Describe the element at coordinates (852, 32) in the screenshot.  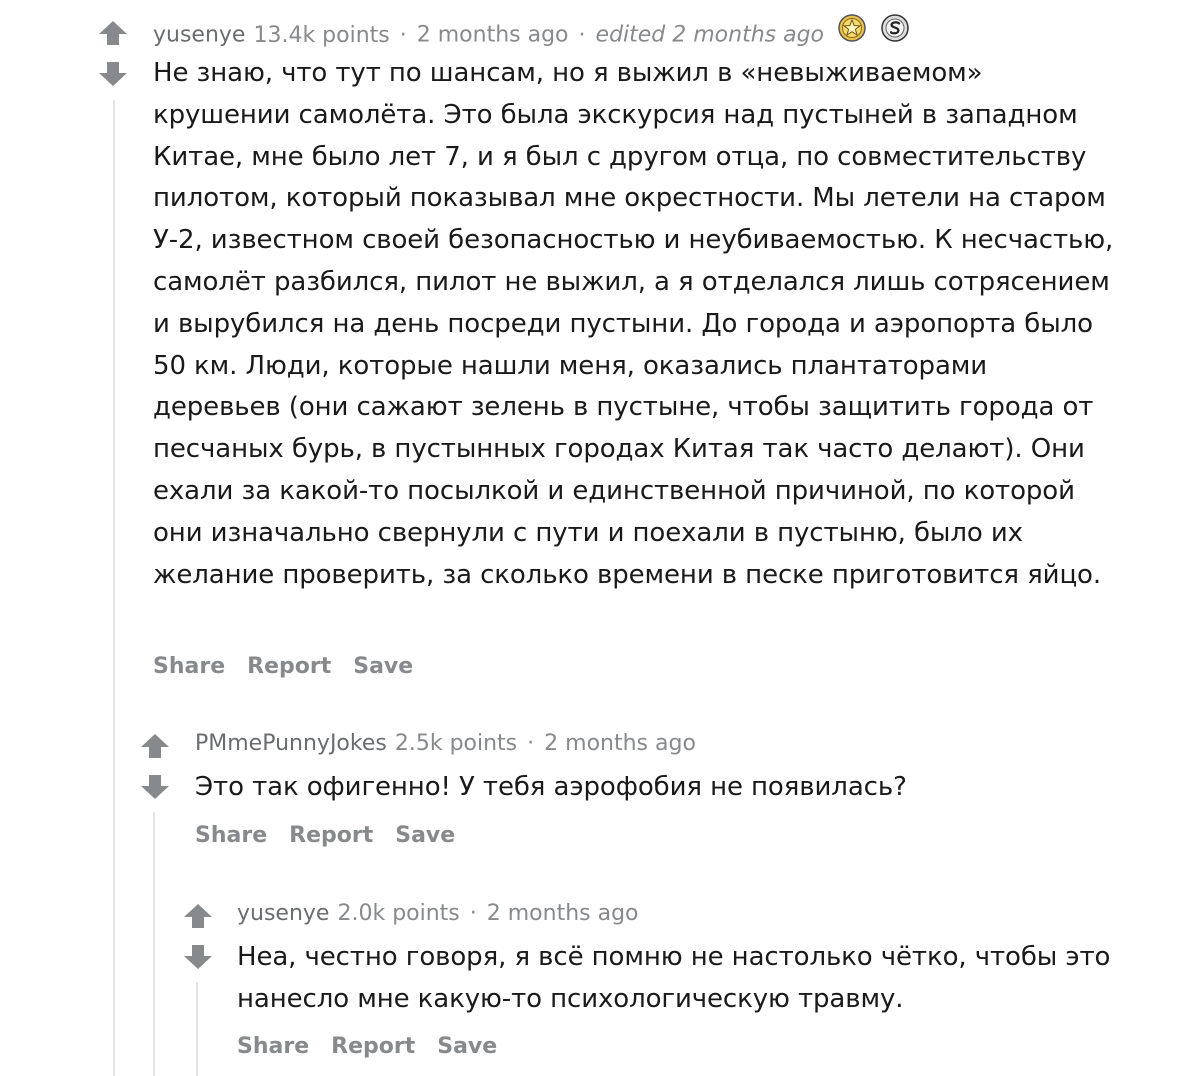
I see `gold-star-award-icon` at that location.